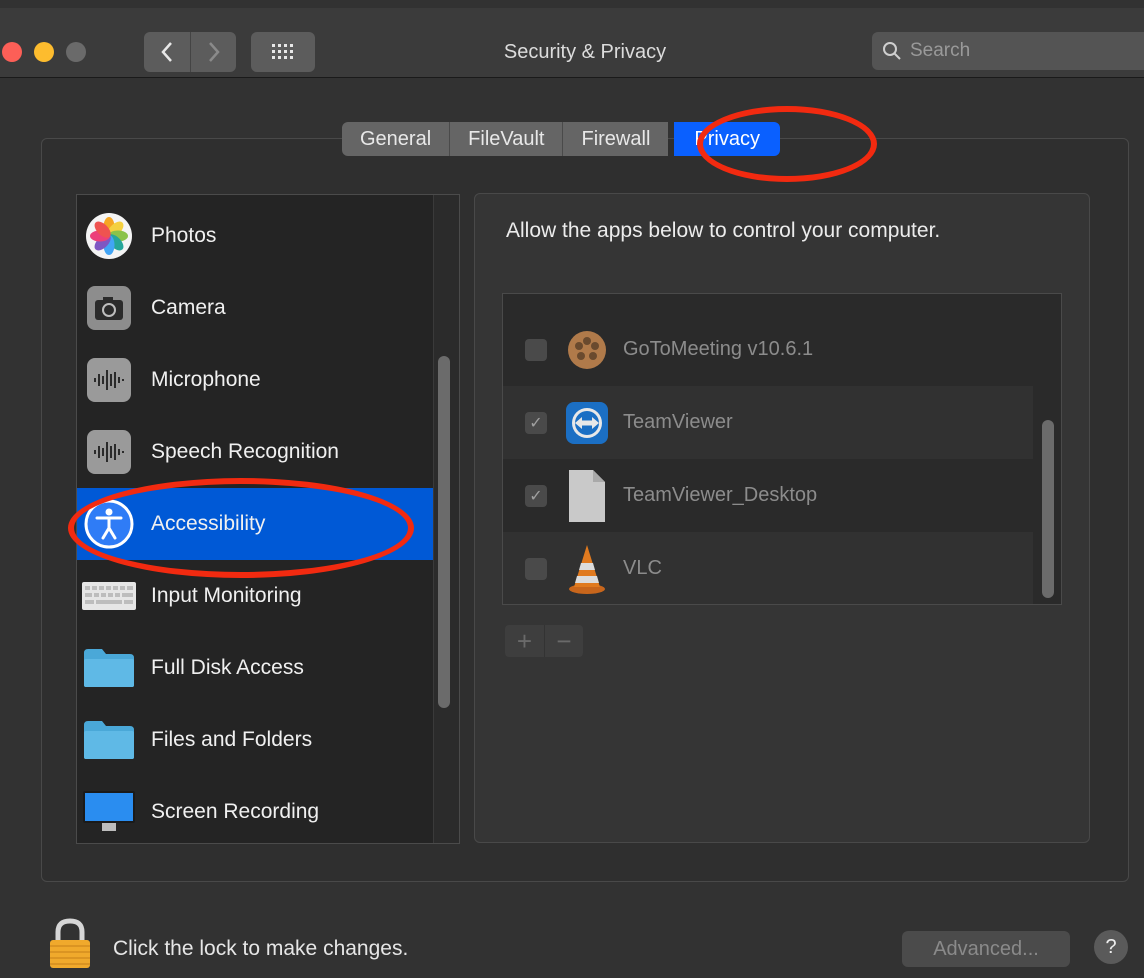 This screenshot has width=1144, height=978. I want to click on sidebar-item-label: Full Disk Access, so click(227, 667).